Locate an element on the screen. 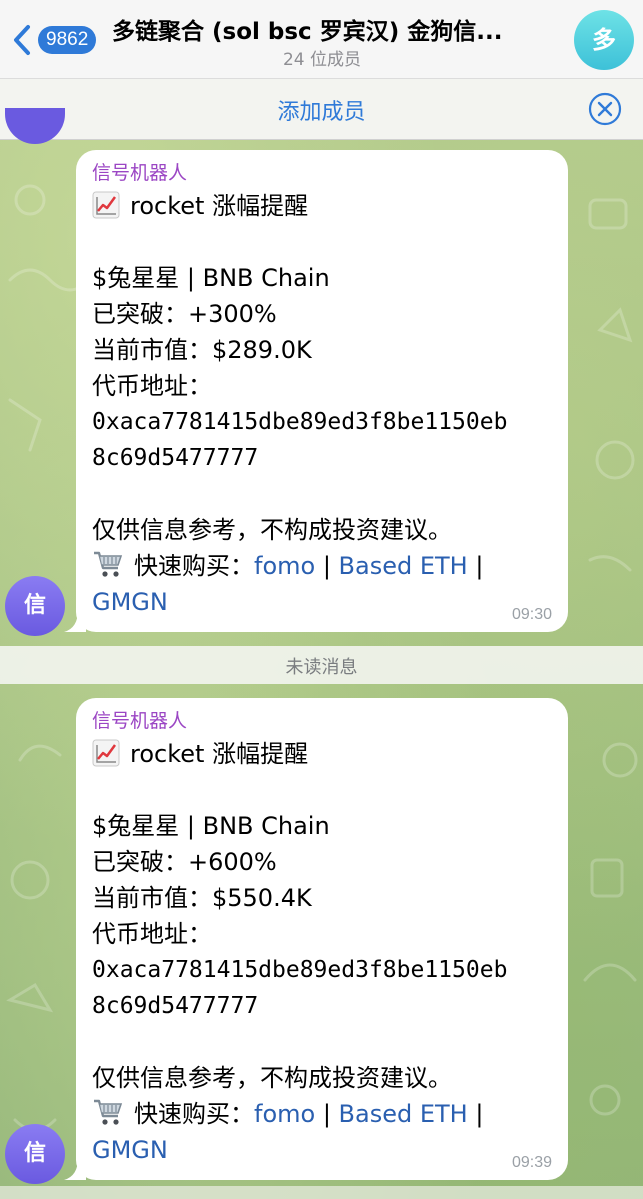 This screenshot has width=643, height=1199. add-members-bar: 添加成员 is located at coordinates (321, 109).